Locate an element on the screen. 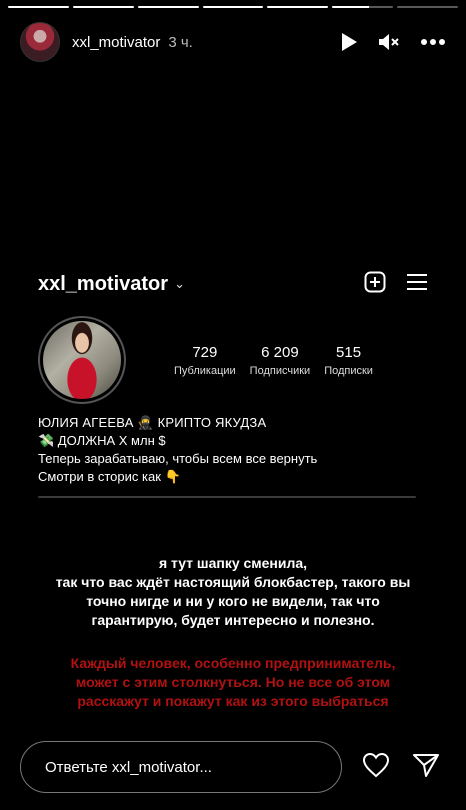 This screenshot has height=810, width=466. stat-following: 515 Подписки is located at coordinates (348, 360).